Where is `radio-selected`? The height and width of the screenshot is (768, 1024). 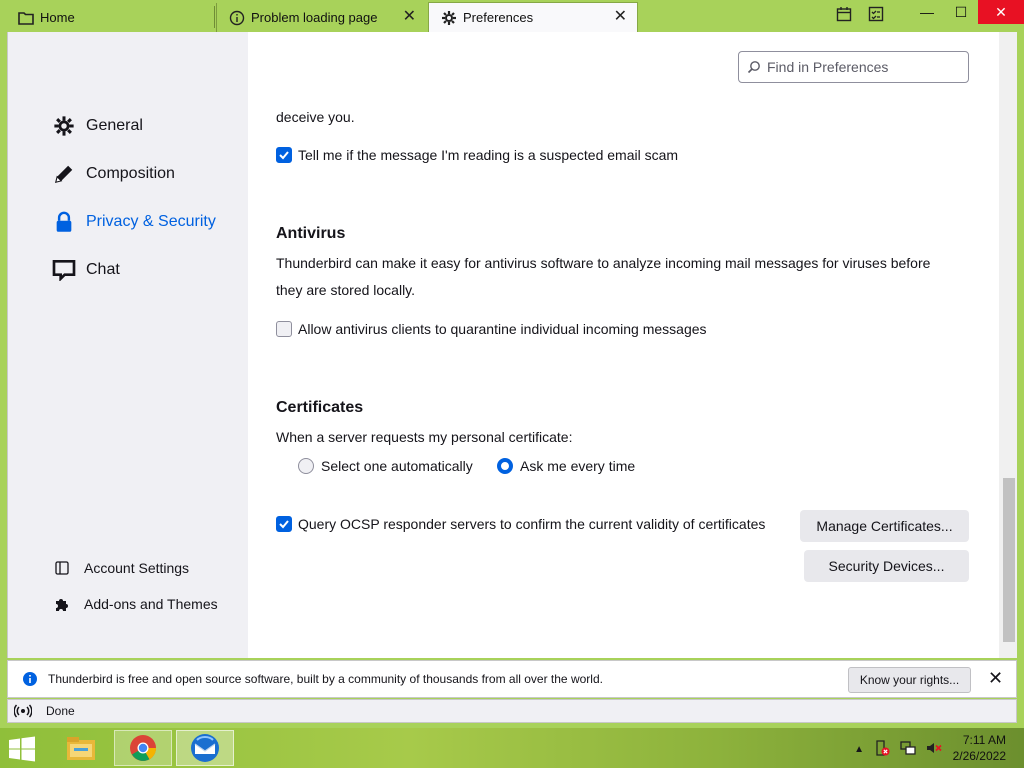 radio-selected is located at coordinates (505, 466).